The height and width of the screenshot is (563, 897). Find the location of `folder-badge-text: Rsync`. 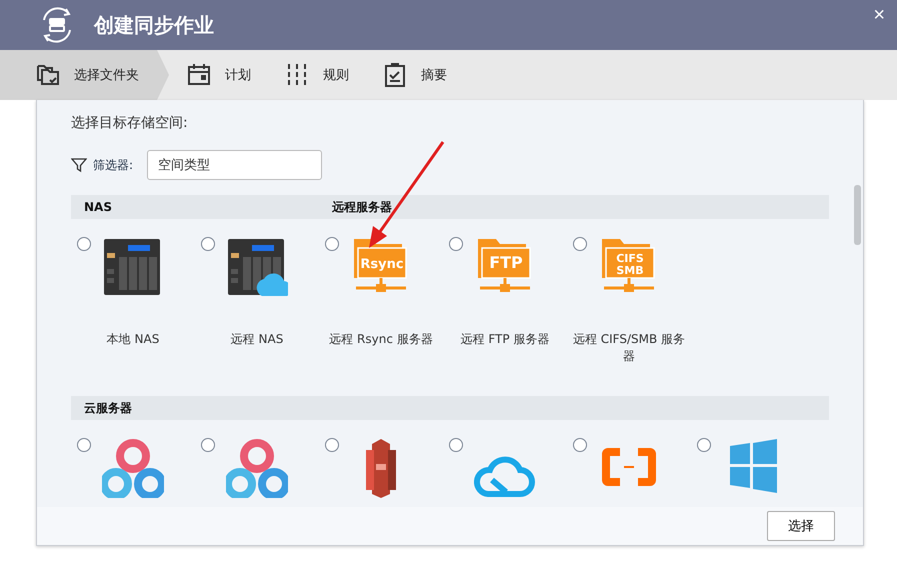

folder-badge-text: Rsync is located at coordinates (382, 264).